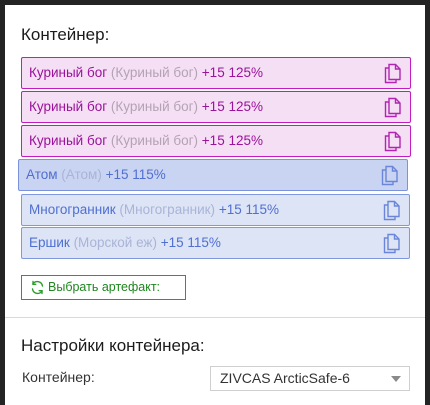 This screenshot has width=430, height=405. Describe the element at coordinates (72, 209) in the screenshot. I see `artifact-name: Многогранник` at that location.